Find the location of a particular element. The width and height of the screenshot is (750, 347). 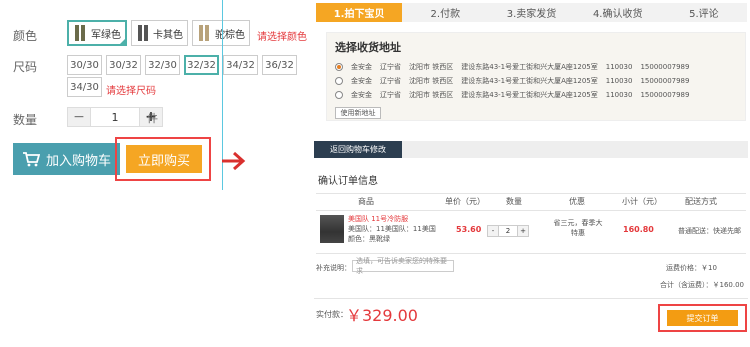

color-option-khaki: 卡其色 is located at coordinates (159, 33).